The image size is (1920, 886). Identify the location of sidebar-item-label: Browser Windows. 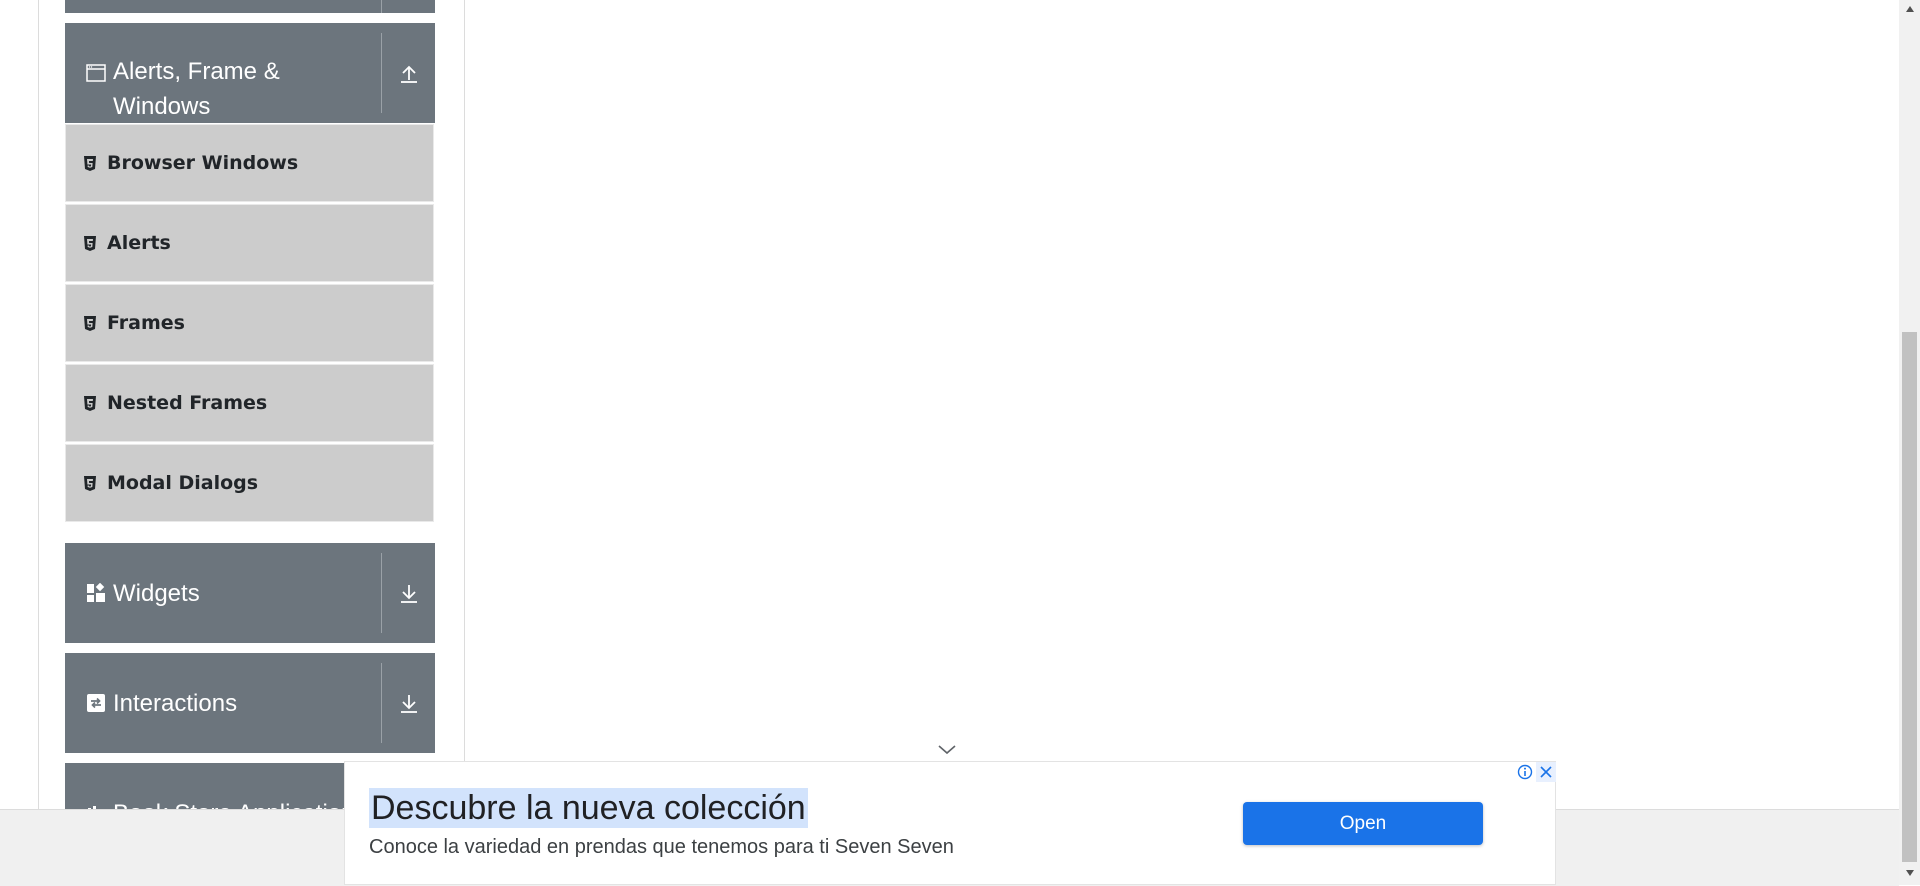
(203, 163).